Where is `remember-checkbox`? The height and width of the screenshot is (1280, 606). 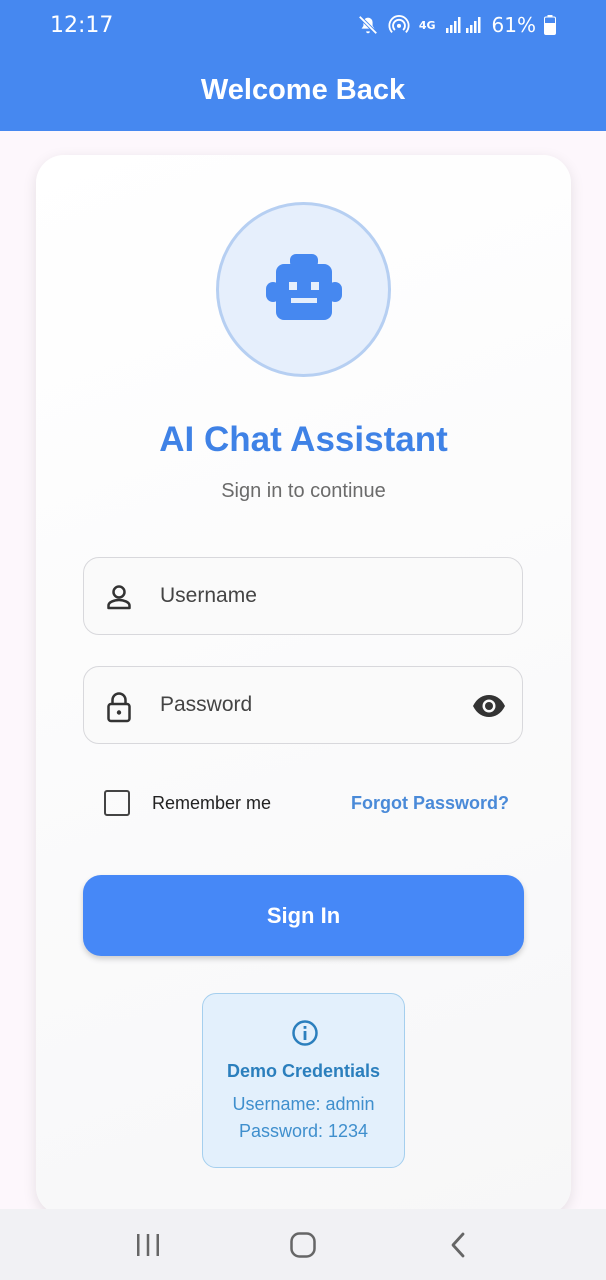
remember-checkbox is located at coordinates (117, 803).